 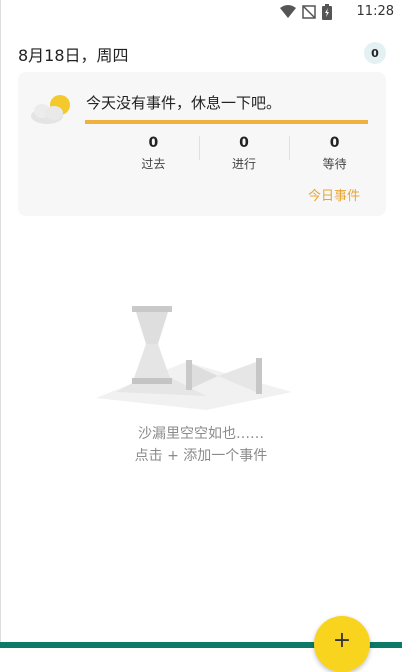 What do you see at coordinates (201, 456) in the screenshot?
I see `empty-state-hint: 点击 + 添加一个事件` at bounding box center [201, 456].